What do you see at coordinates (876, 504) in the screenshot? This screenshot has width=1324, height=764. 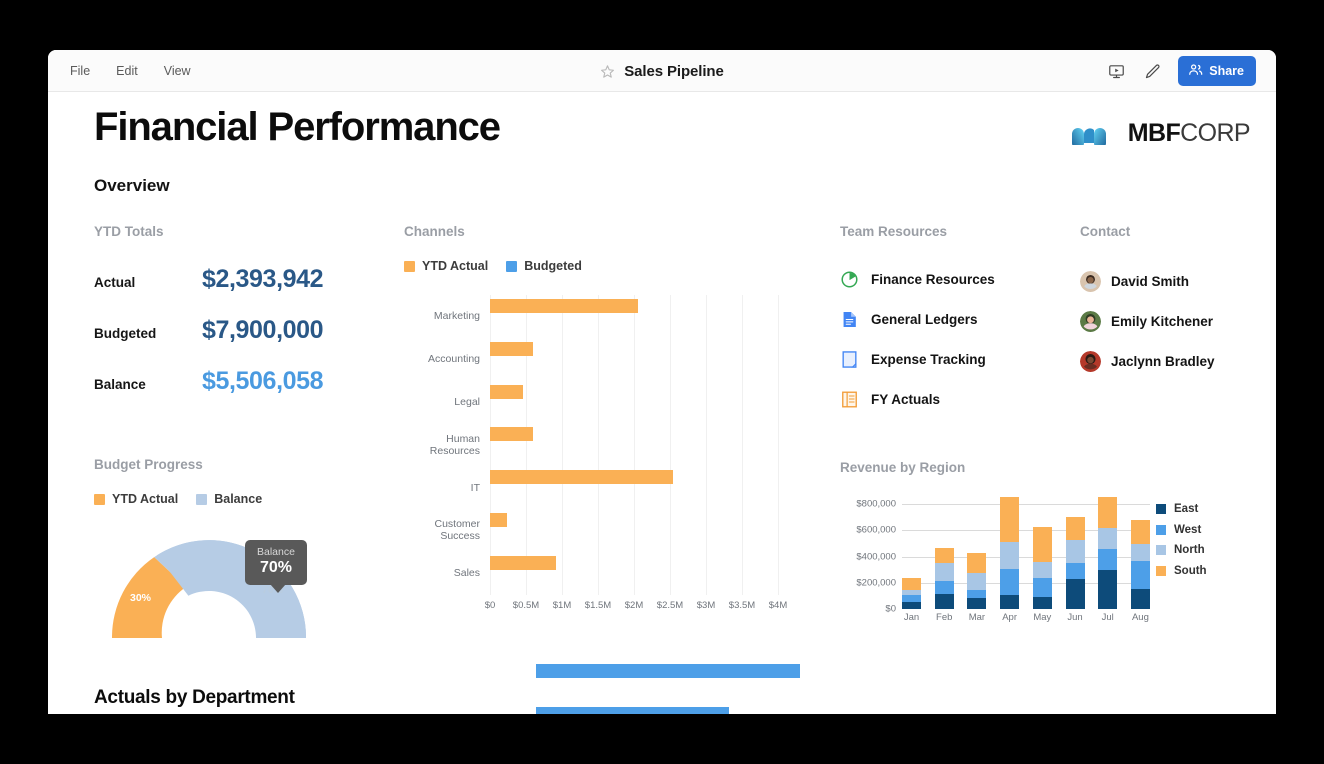 I see `revenue-y-tick: $800,000` at bounding box center [876, 504].